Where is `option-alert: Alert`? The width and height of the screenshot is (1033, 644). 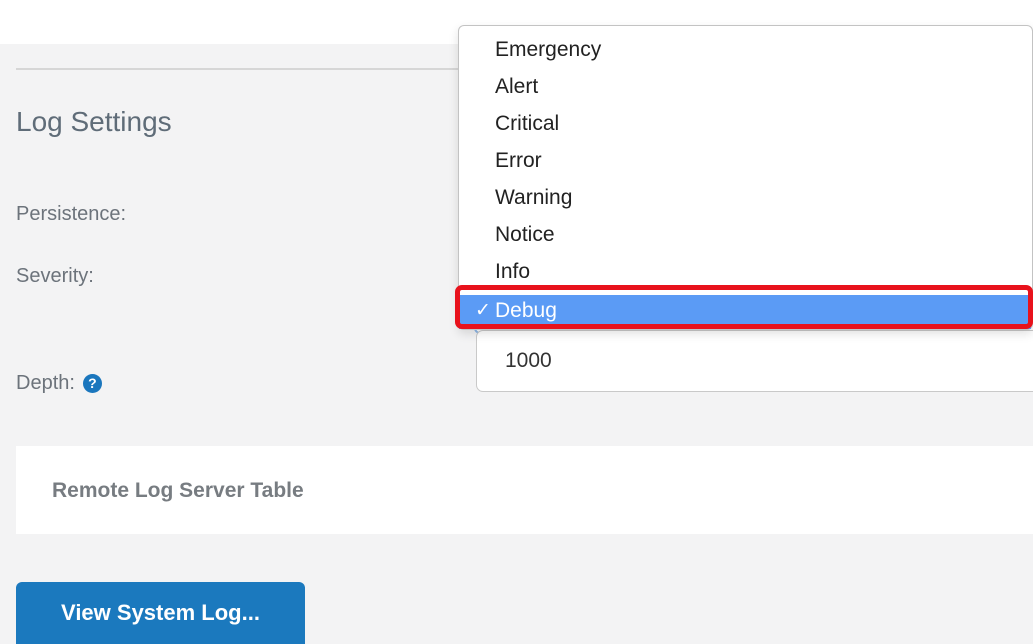 option-alert: Alert is located at coordinates (745, 91).